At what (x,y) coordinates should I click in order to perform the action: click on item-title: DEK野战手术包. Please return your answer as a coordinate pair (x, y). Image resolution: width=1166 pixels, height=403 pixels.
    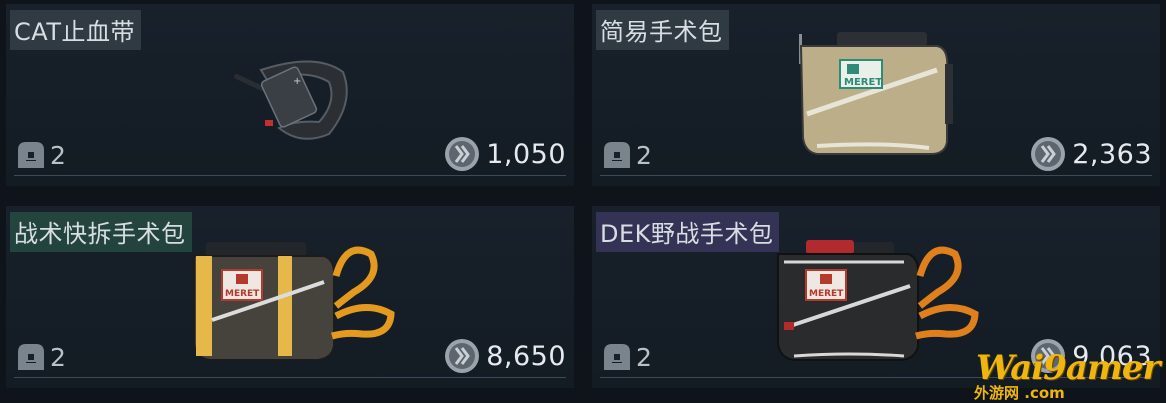
    Looking at the image, I should click on (688, 232).